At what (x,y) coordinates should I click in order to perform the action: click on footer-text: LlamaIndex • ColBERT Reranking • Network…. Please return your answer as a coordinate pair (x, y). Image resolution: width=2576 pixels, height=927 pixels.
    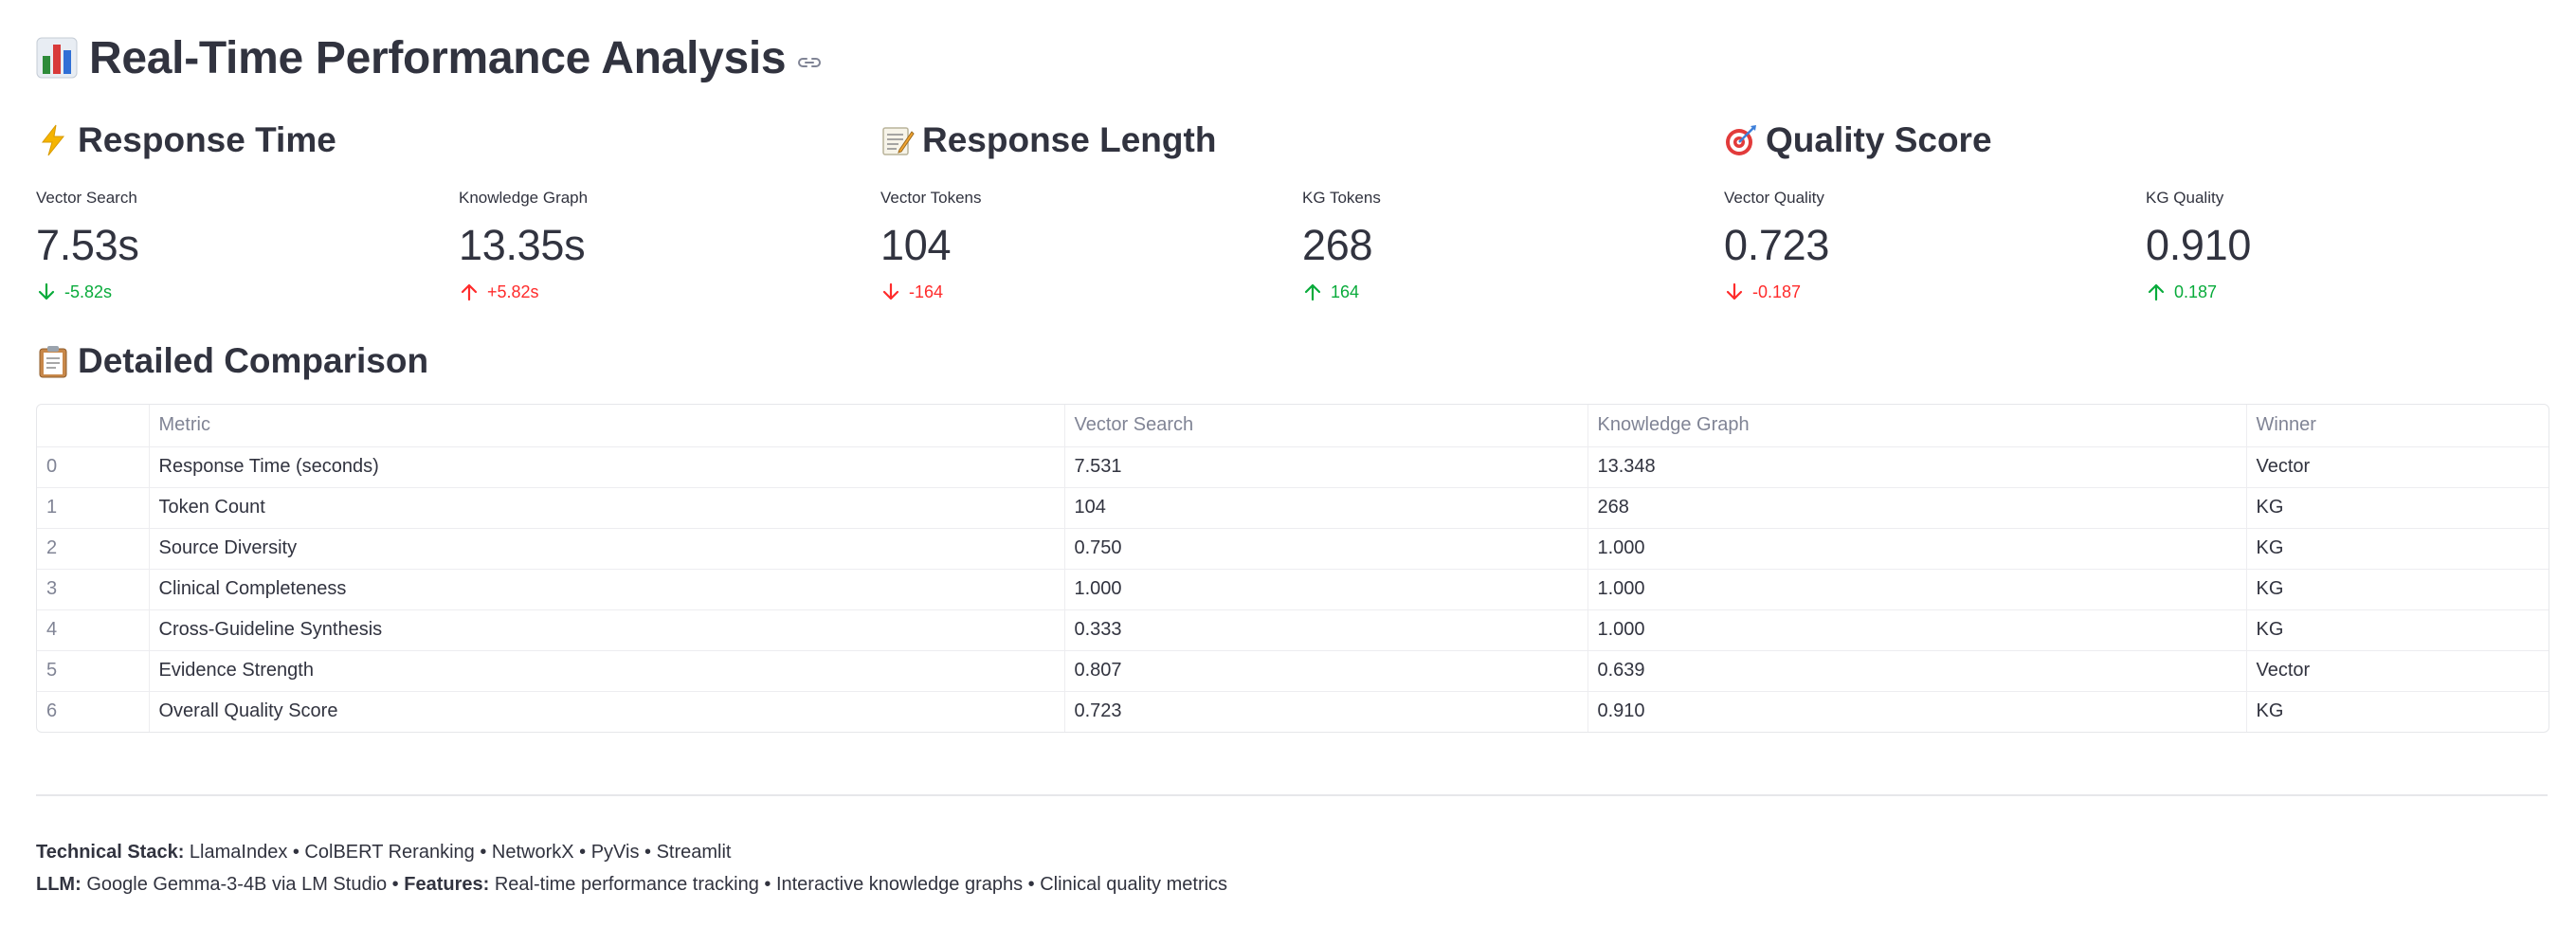
    Looking at the image, I should click on (458, 852).